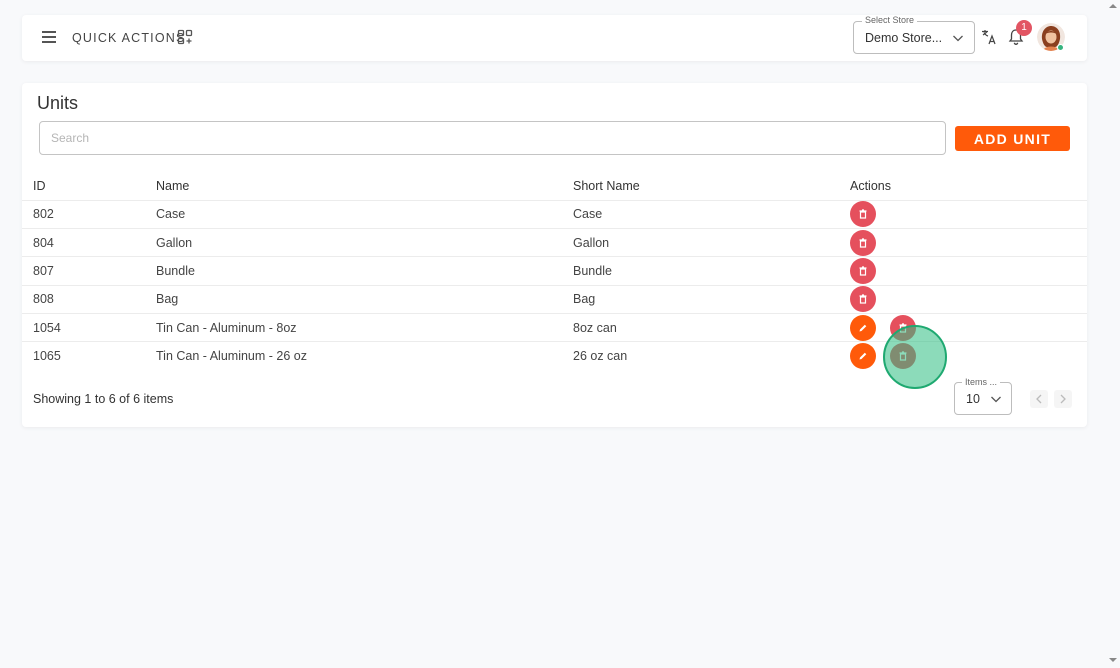 The height and width of the screenshot is (668, 1120). Describe the element at coordinates (890, 20) in the screenshot. I see `store-select-legend: Select Store` at that location.